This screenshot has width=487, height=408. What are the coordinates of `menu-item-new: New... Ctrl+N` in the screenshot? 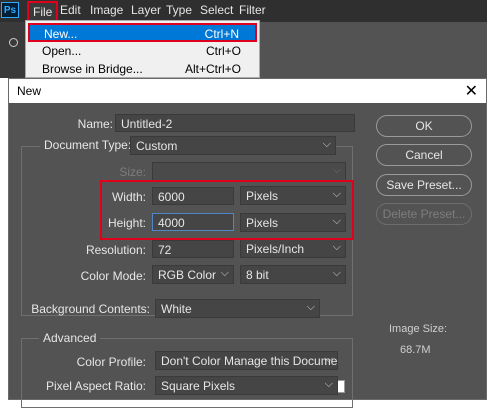 It's located at (142, 32).